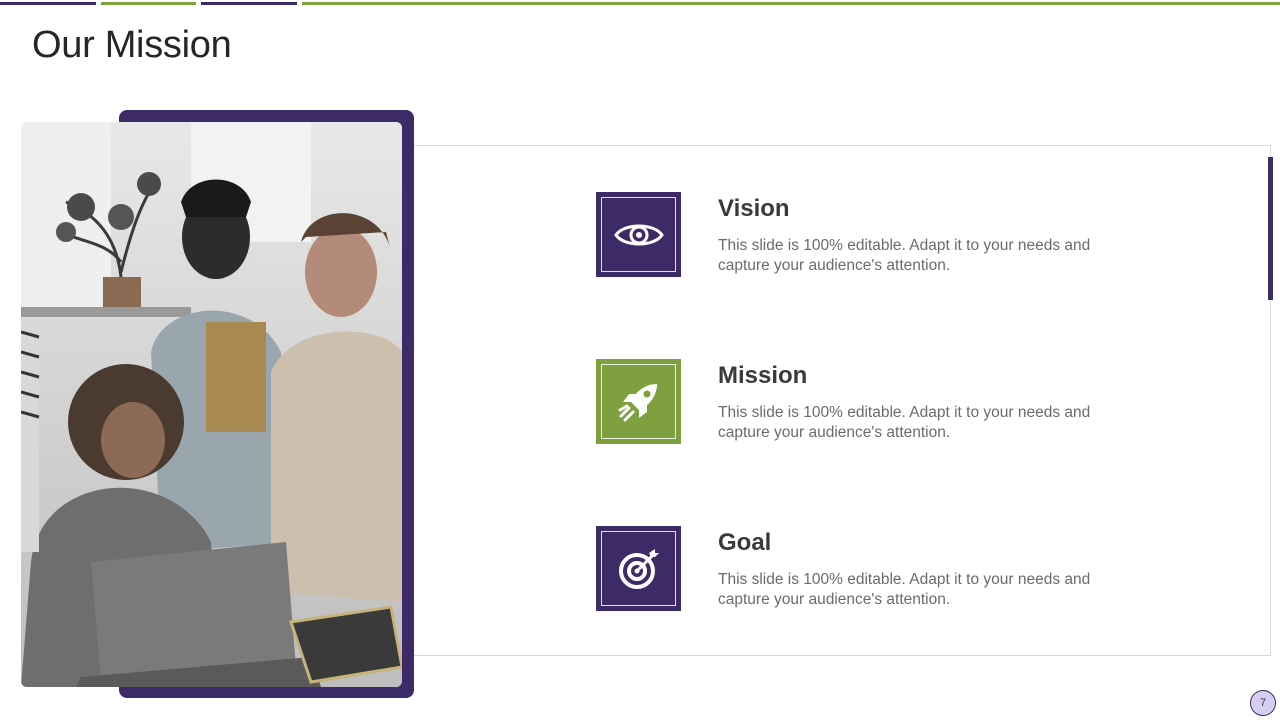  I want to click on goal-icon-box, so click(638, 568).